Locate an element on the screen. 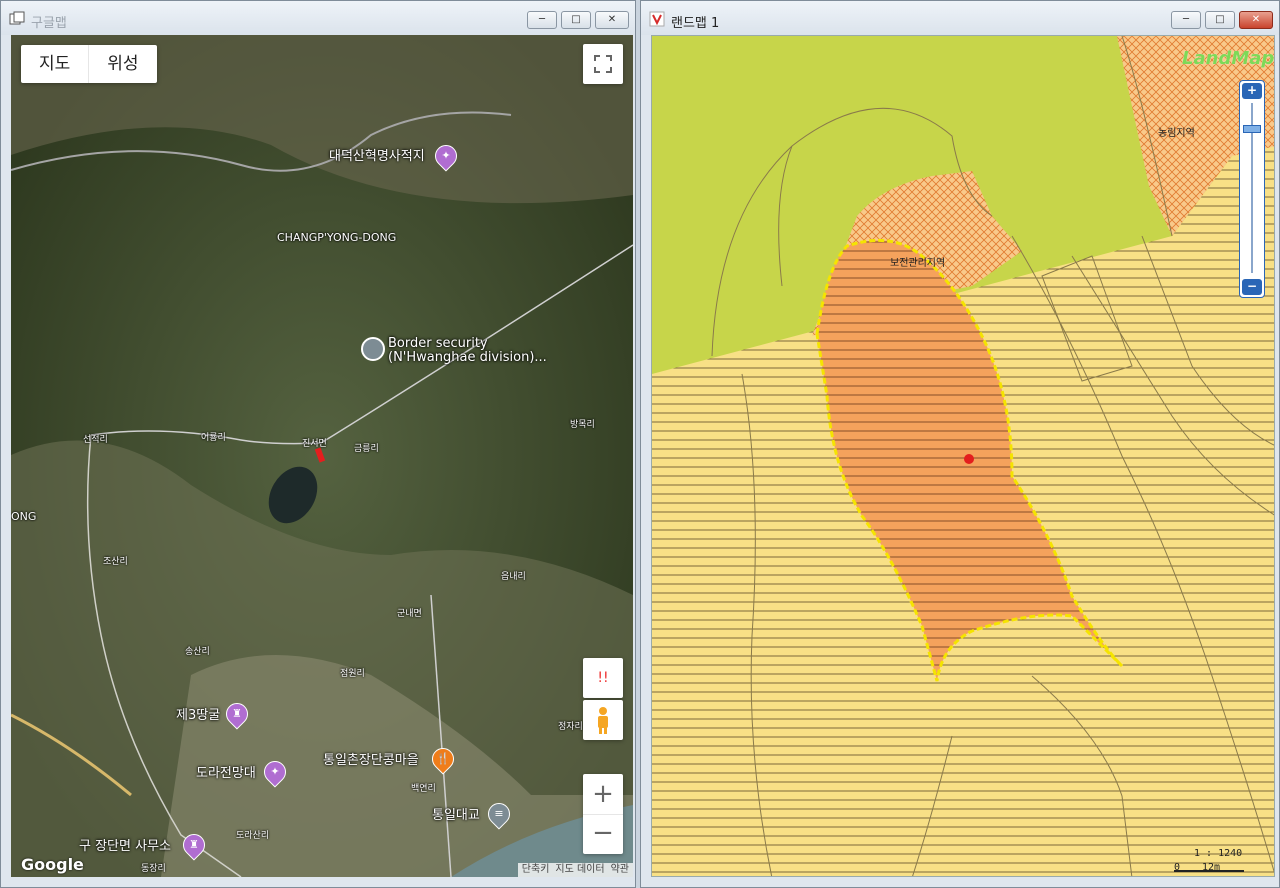 The width and height of the screenshot is (1280, 888). zone-label-agri-forest: 농림지역 is located at coordinates (1176, 133).